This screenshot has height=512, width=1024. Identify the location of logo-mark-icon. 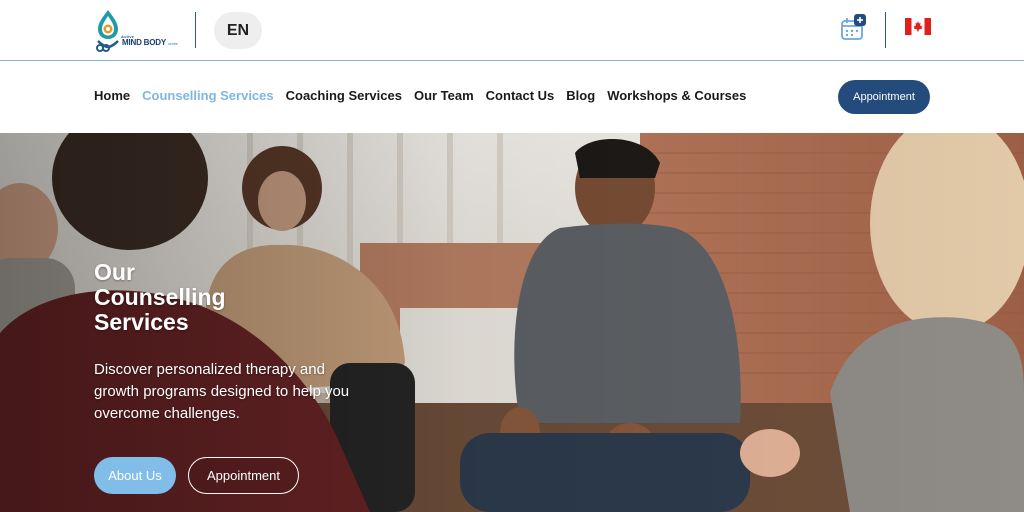
(107, 31).